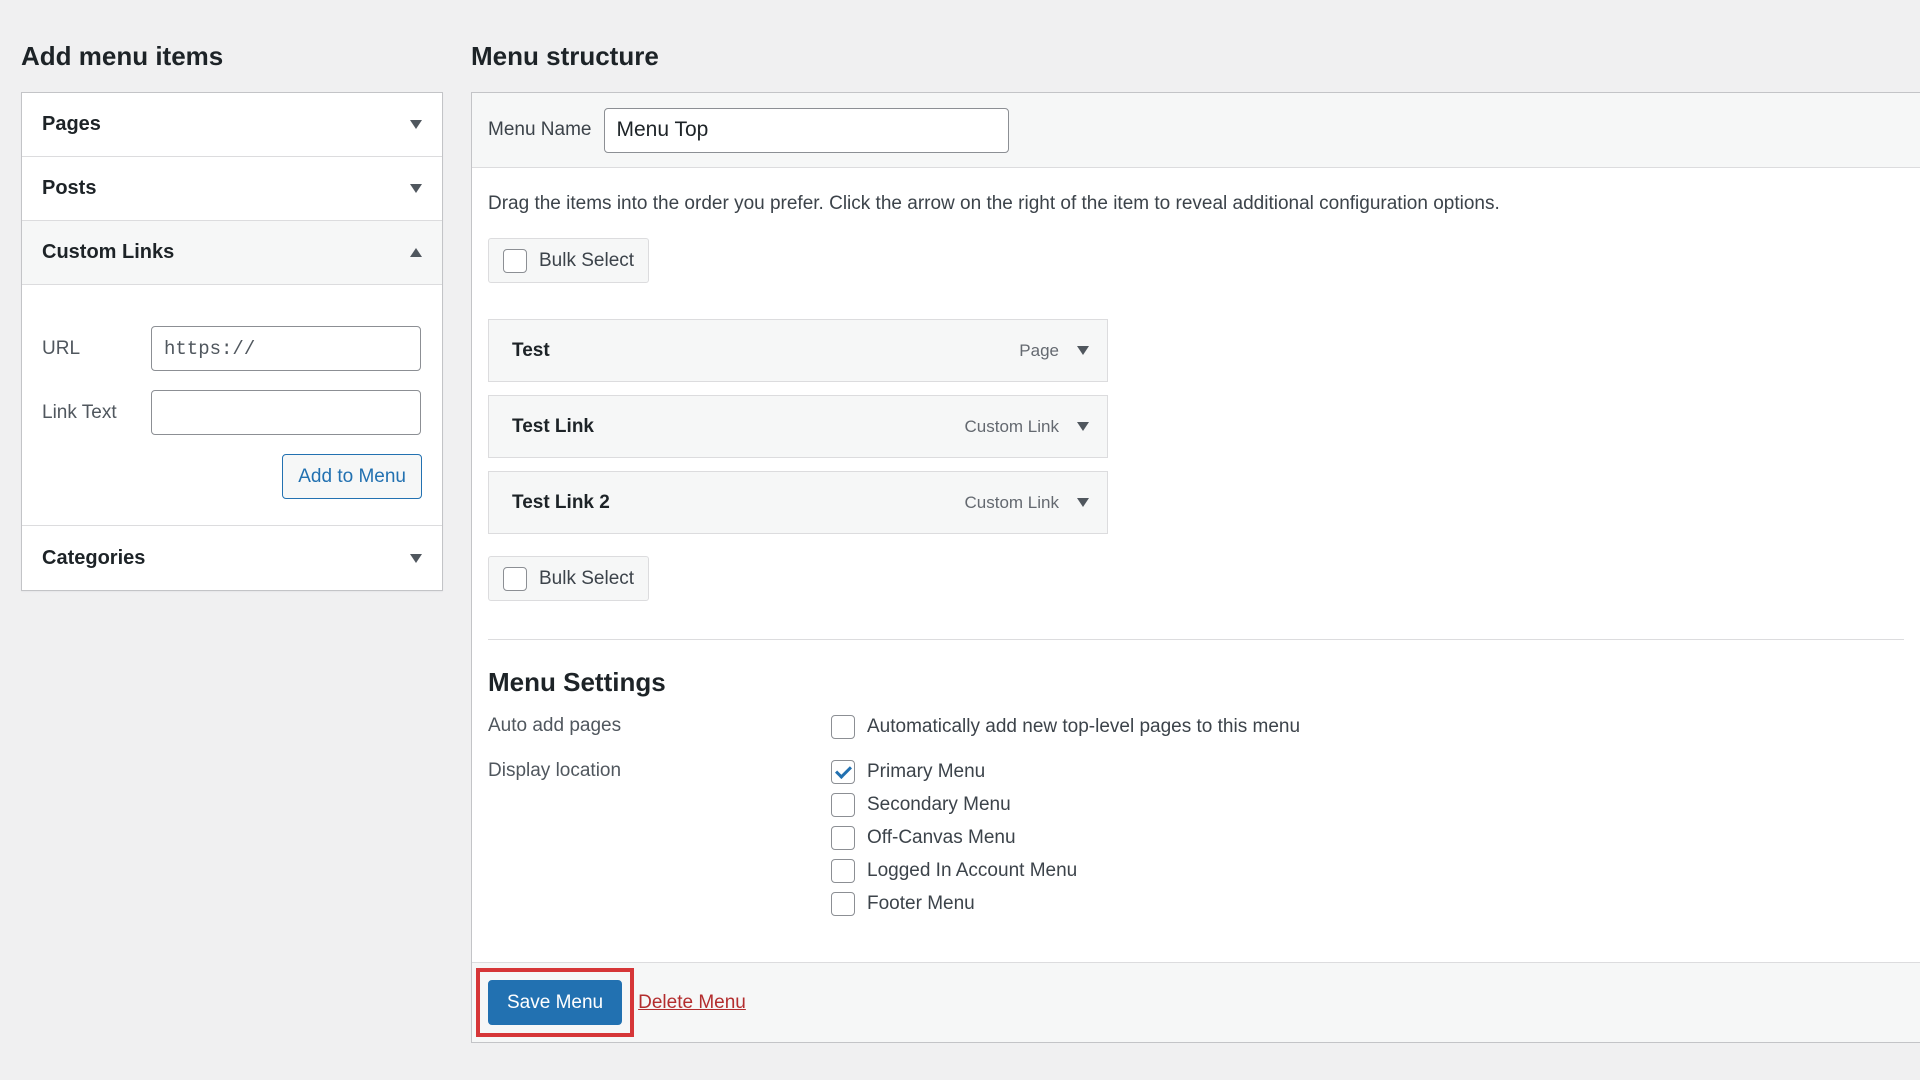 Image resolution: width=1920 pixels, height=1080 pixels. Describe the element at coordinates (921, 903) in the screenshot. I see `location-label: Footer Menu` at that location.